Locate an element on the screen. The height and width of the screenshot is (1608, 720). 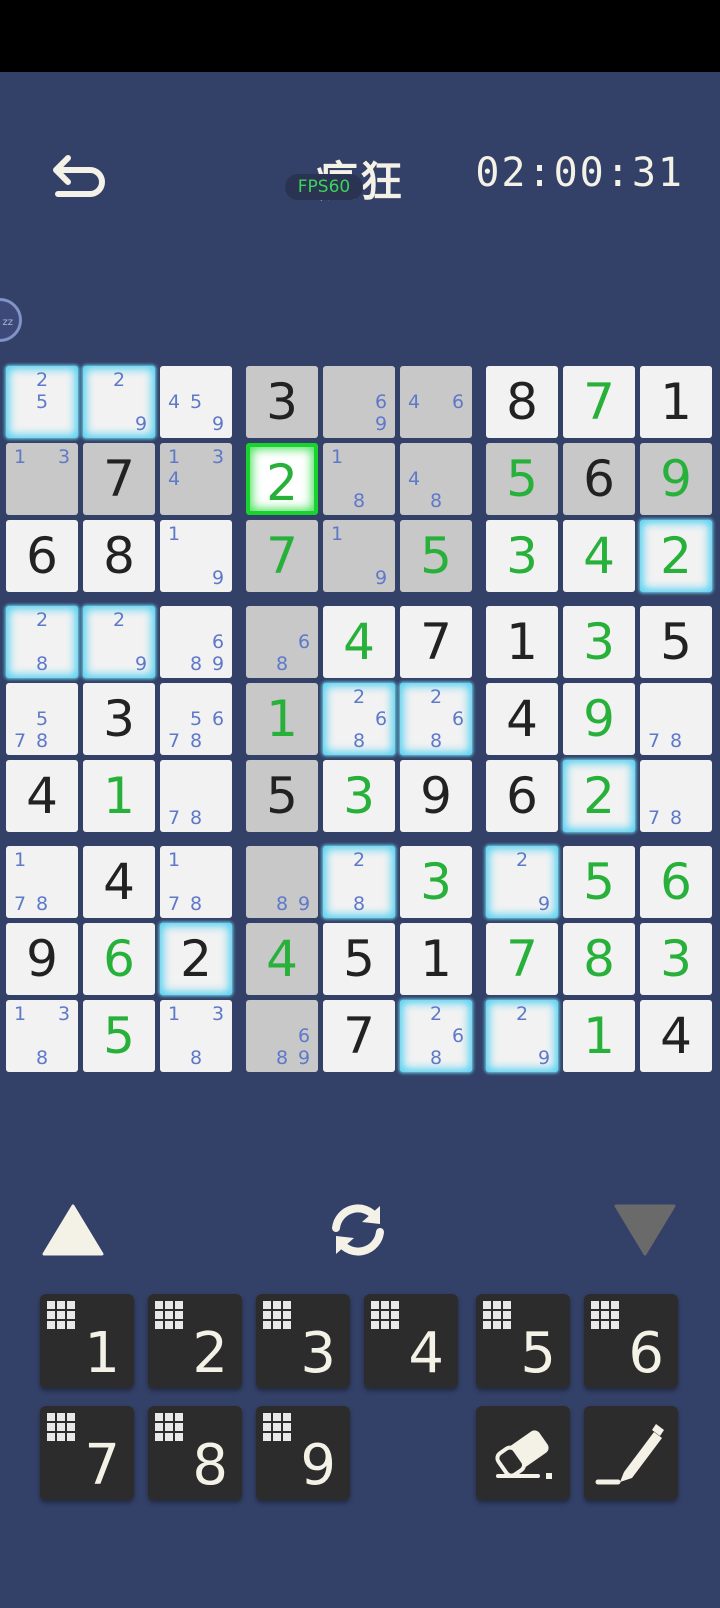
number-button-6: 6 is located at coordinates (631, 1341).